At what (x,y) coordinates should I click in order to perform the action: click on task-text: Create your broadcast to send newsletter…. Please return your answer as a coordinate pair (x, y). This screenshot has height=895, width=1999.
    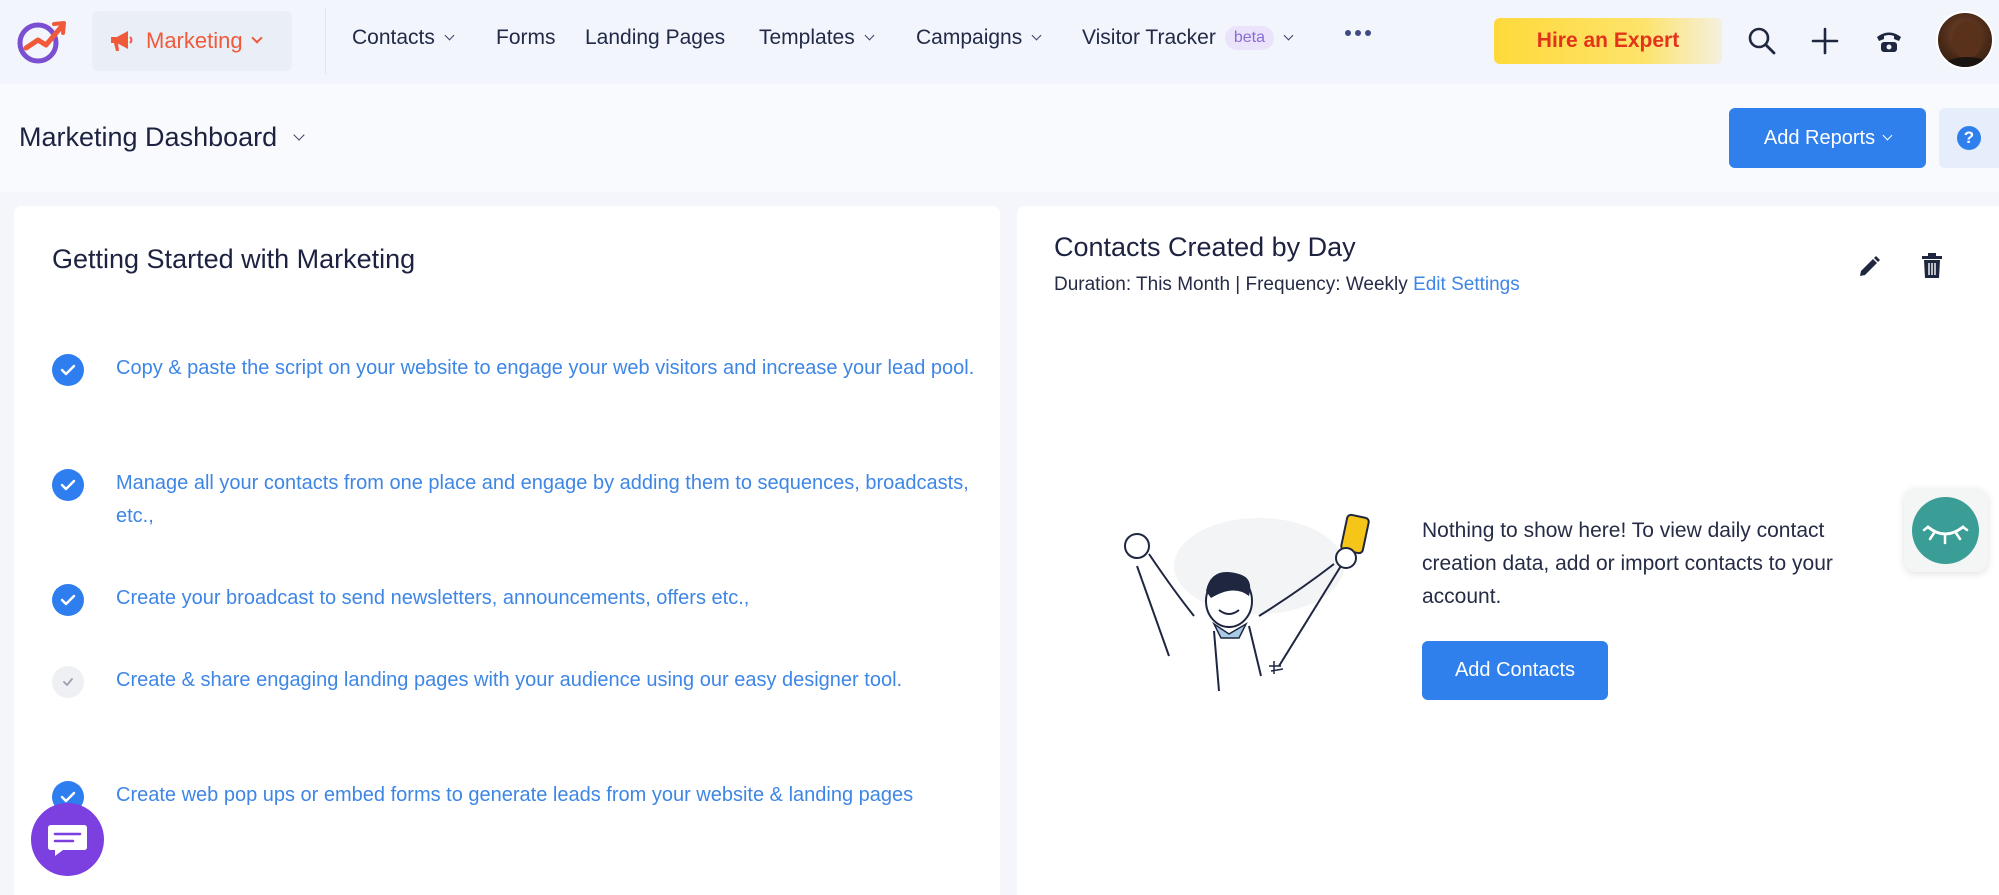
    Looking at the image, I should click on (546, 598).